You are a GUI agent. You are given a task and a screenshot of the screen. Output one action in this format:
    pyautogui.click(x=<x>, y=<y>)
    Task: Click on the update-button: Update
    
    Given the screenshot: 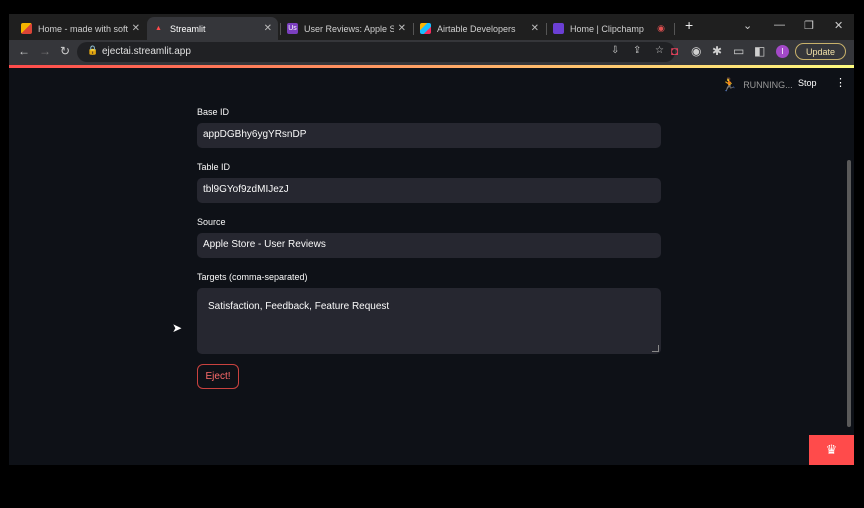 What is the action you would take?
    pyautogui.click(x=820, y=51)
    